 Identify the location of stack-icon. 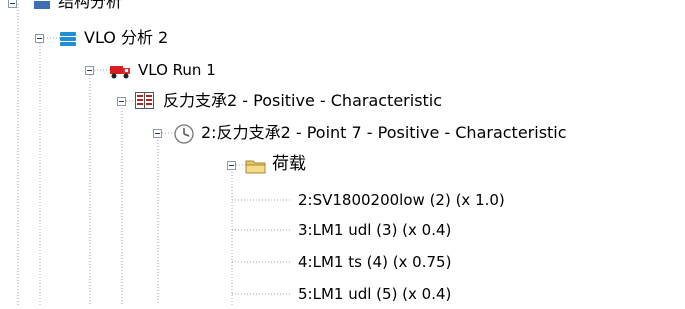
(68, 41).